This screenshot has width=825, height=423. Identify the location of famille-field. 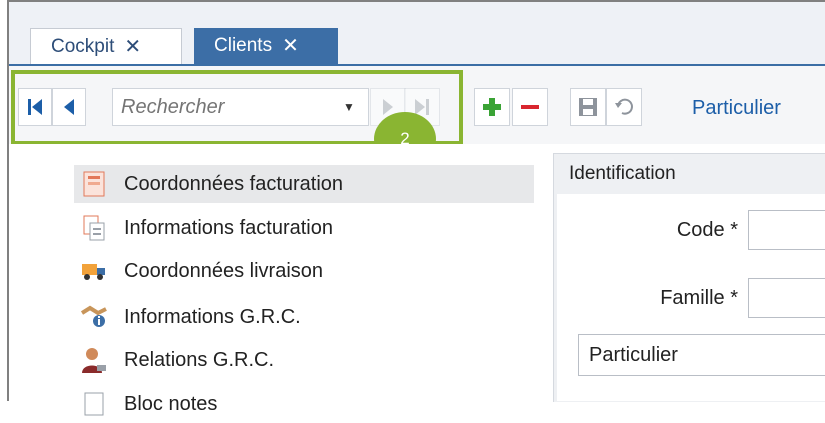
(786, 298).